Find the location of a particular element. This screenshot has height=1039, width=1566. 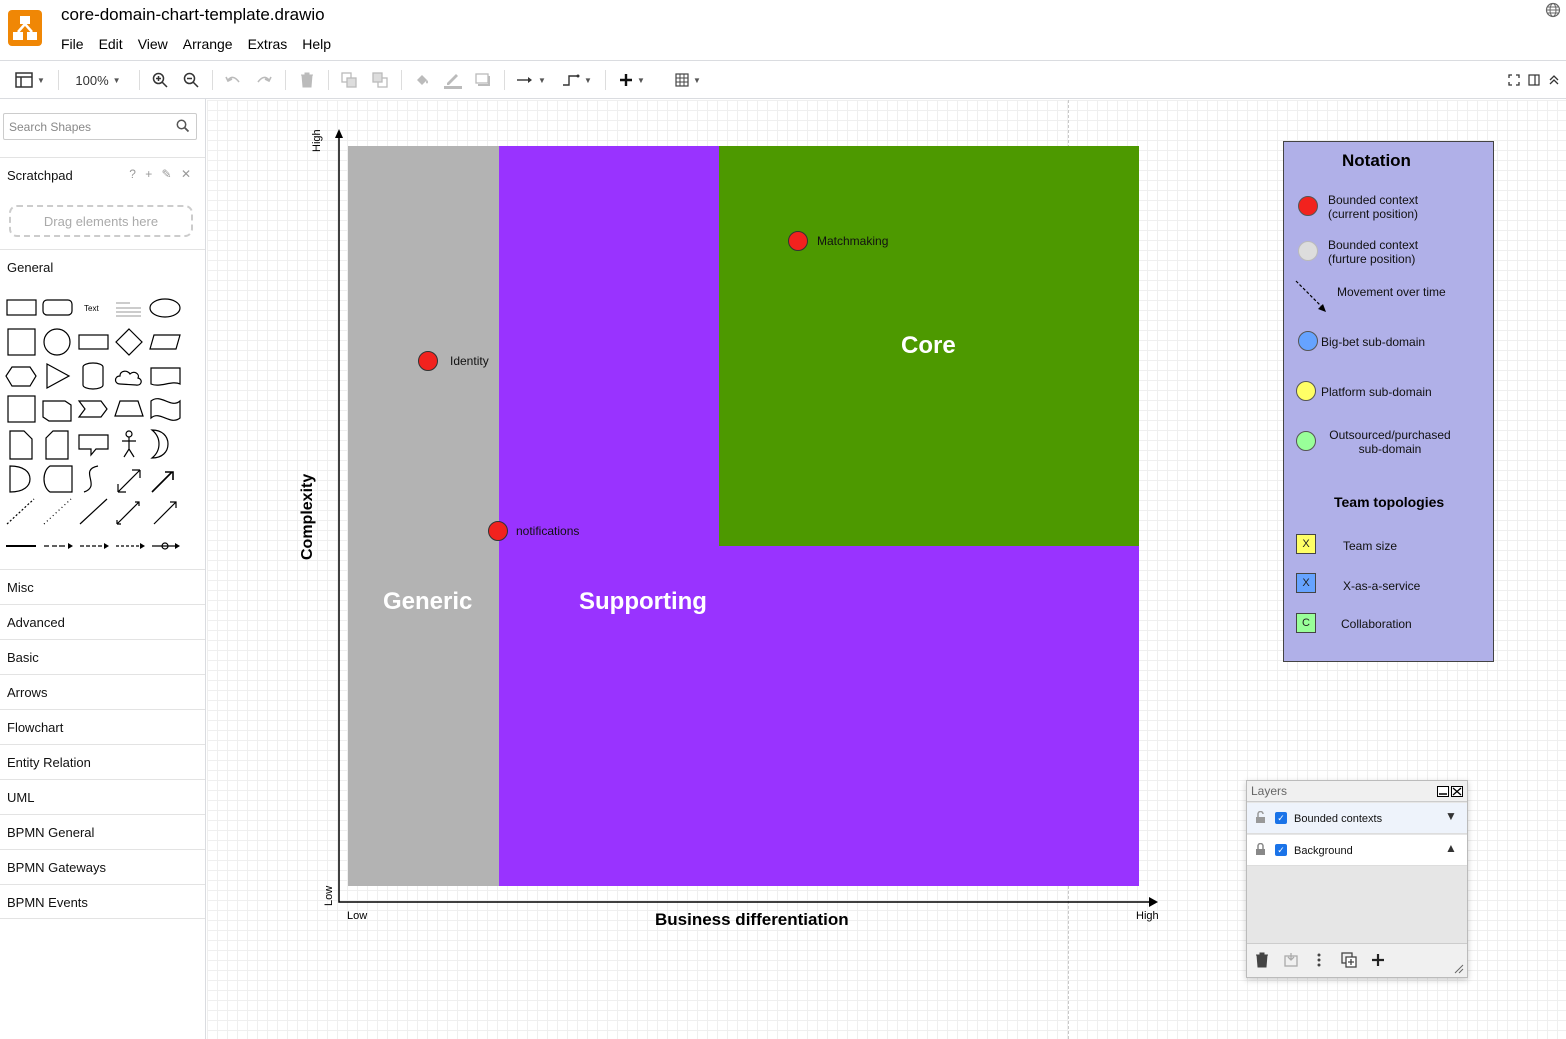

tape-shape is located at coordinates (165, 409).